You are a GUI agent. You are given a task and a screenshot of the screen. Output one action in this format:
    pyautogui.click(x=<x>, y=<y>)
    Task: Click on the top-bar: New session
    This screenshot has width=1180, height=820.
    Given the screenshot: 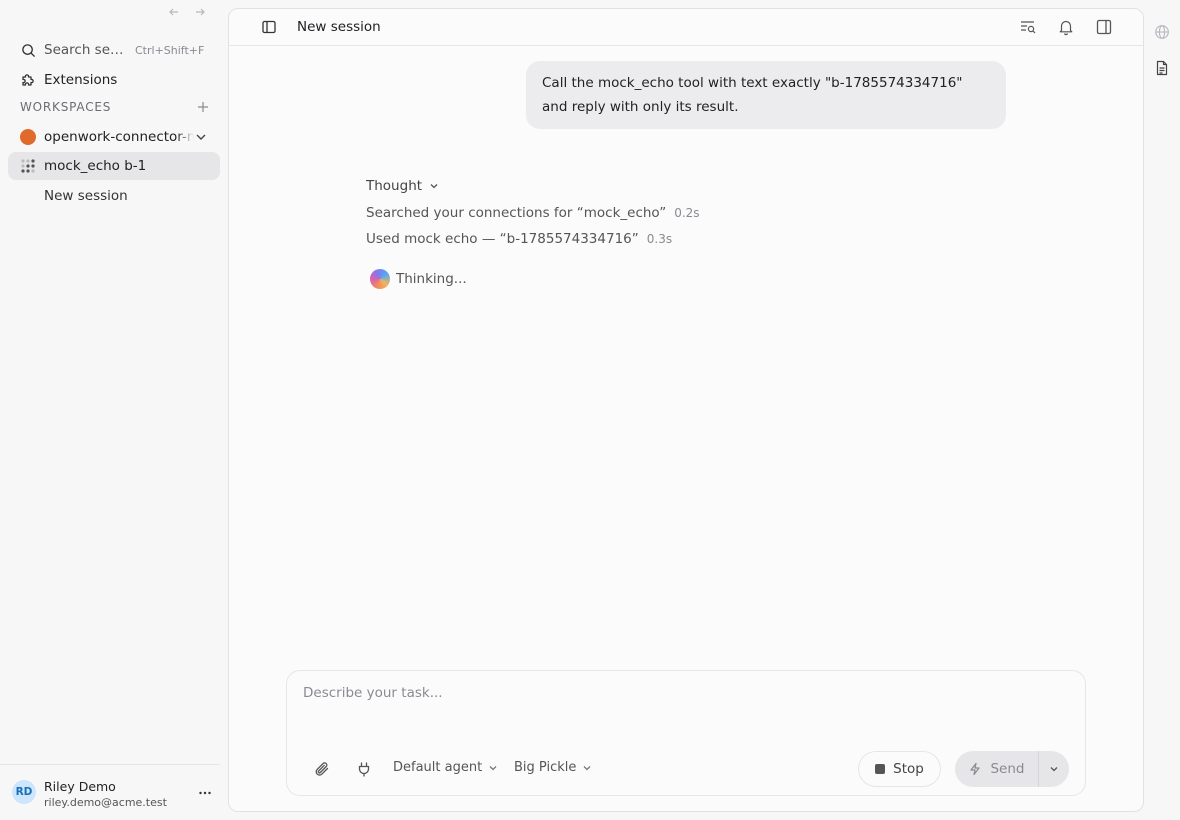 What is the action you would take?
    pyautogui.click(x=686, y=27)
    